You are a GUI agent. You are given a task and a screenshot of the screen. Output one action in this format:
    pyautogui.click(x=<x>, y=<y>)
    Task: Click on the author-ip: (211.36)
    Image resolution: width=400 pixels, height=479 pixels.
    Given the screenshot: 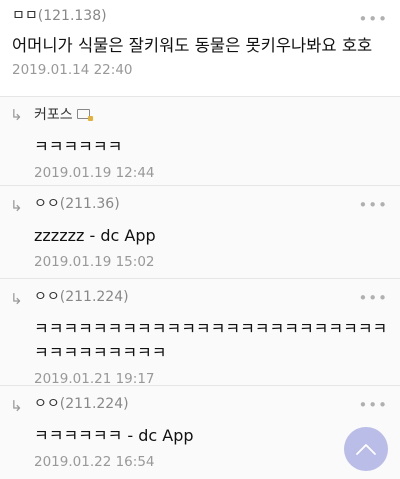 What is the action you would take?
    pyautogui.click(x=89, y=204)
    